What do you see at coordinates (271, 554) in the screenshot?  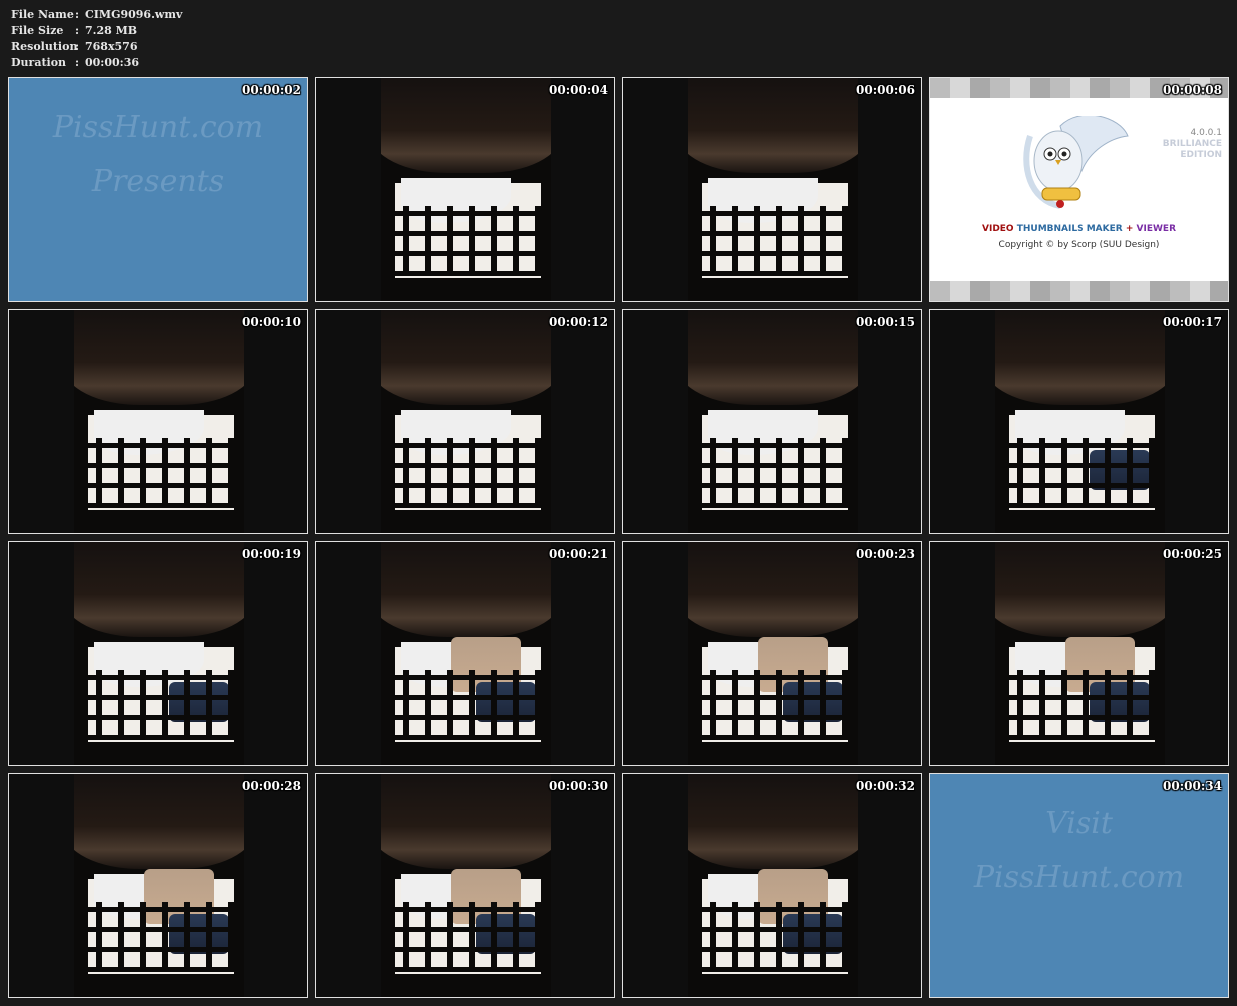 I see `thumbnail-timestamp: 00:00:19` at bounding box center [271, 554].